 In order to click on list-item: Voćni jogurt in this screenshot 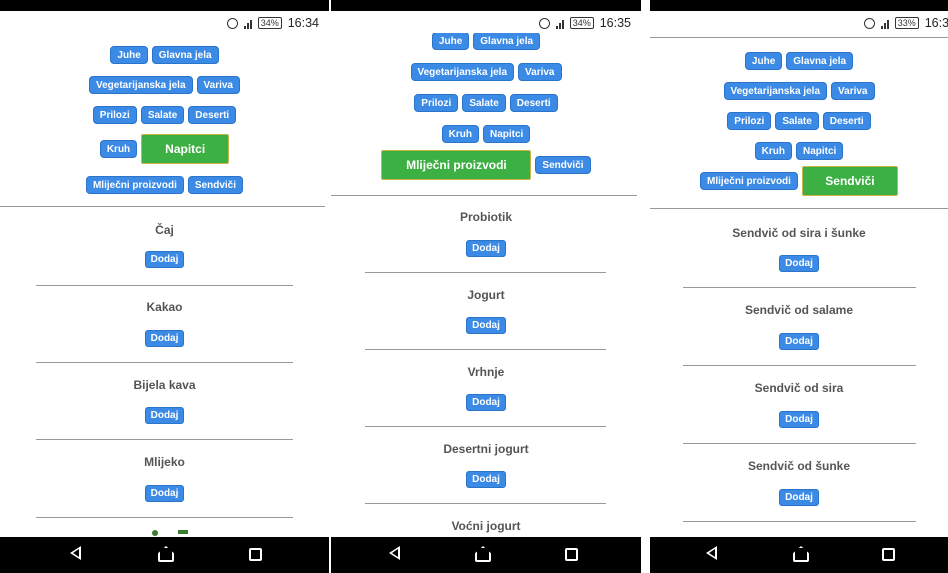, I will do `click(486, 526)`.